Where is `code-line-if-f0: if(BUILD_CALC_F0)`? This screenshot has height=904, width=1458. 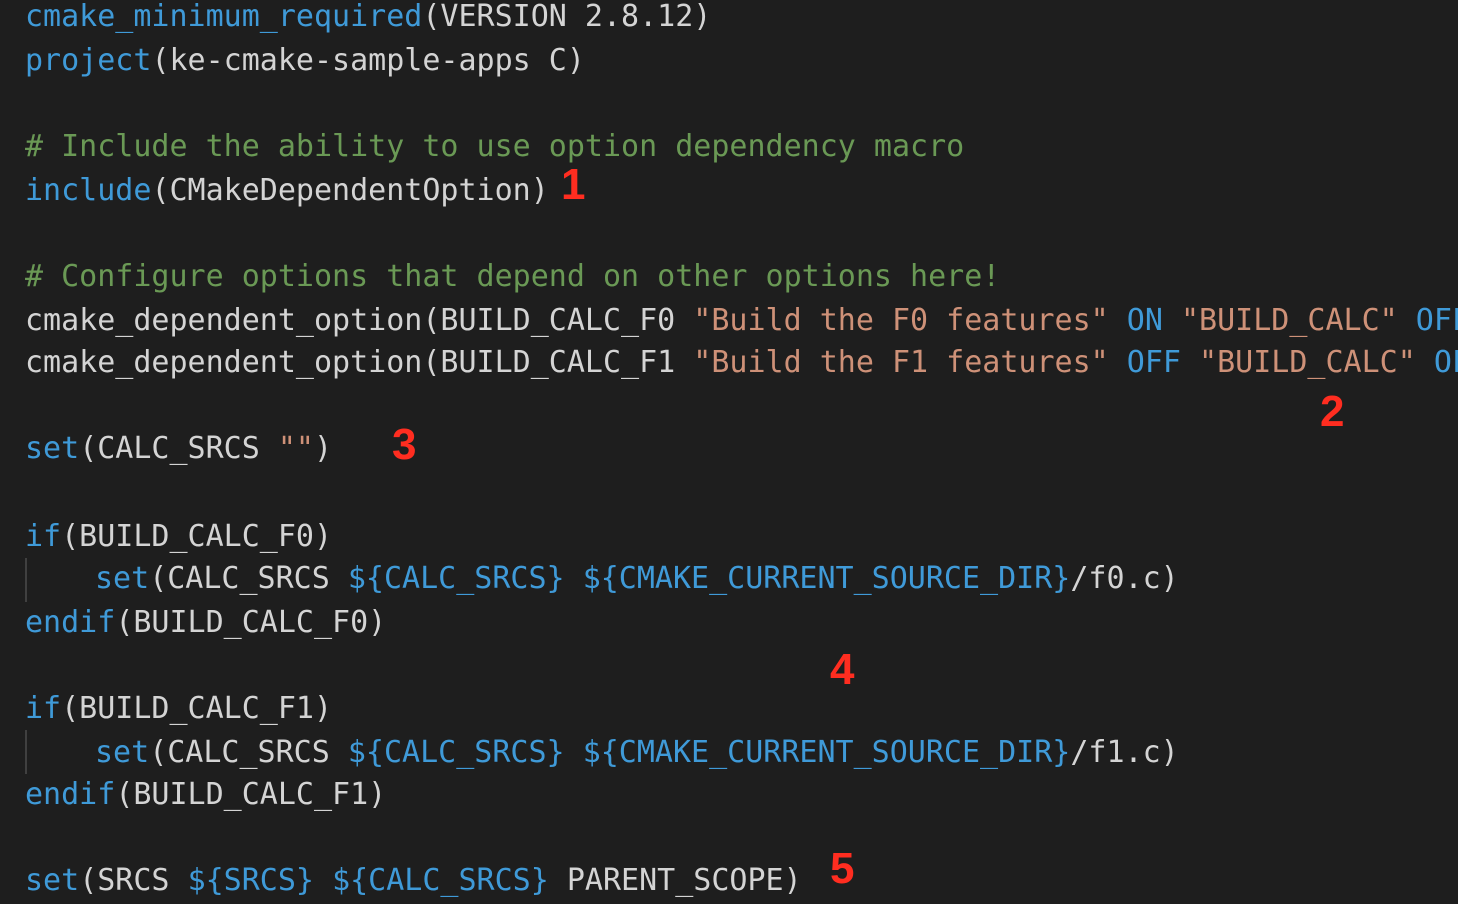 code-line-if-f0: if(BUILD_CALC_F0) is located at coordinates (178, 537).